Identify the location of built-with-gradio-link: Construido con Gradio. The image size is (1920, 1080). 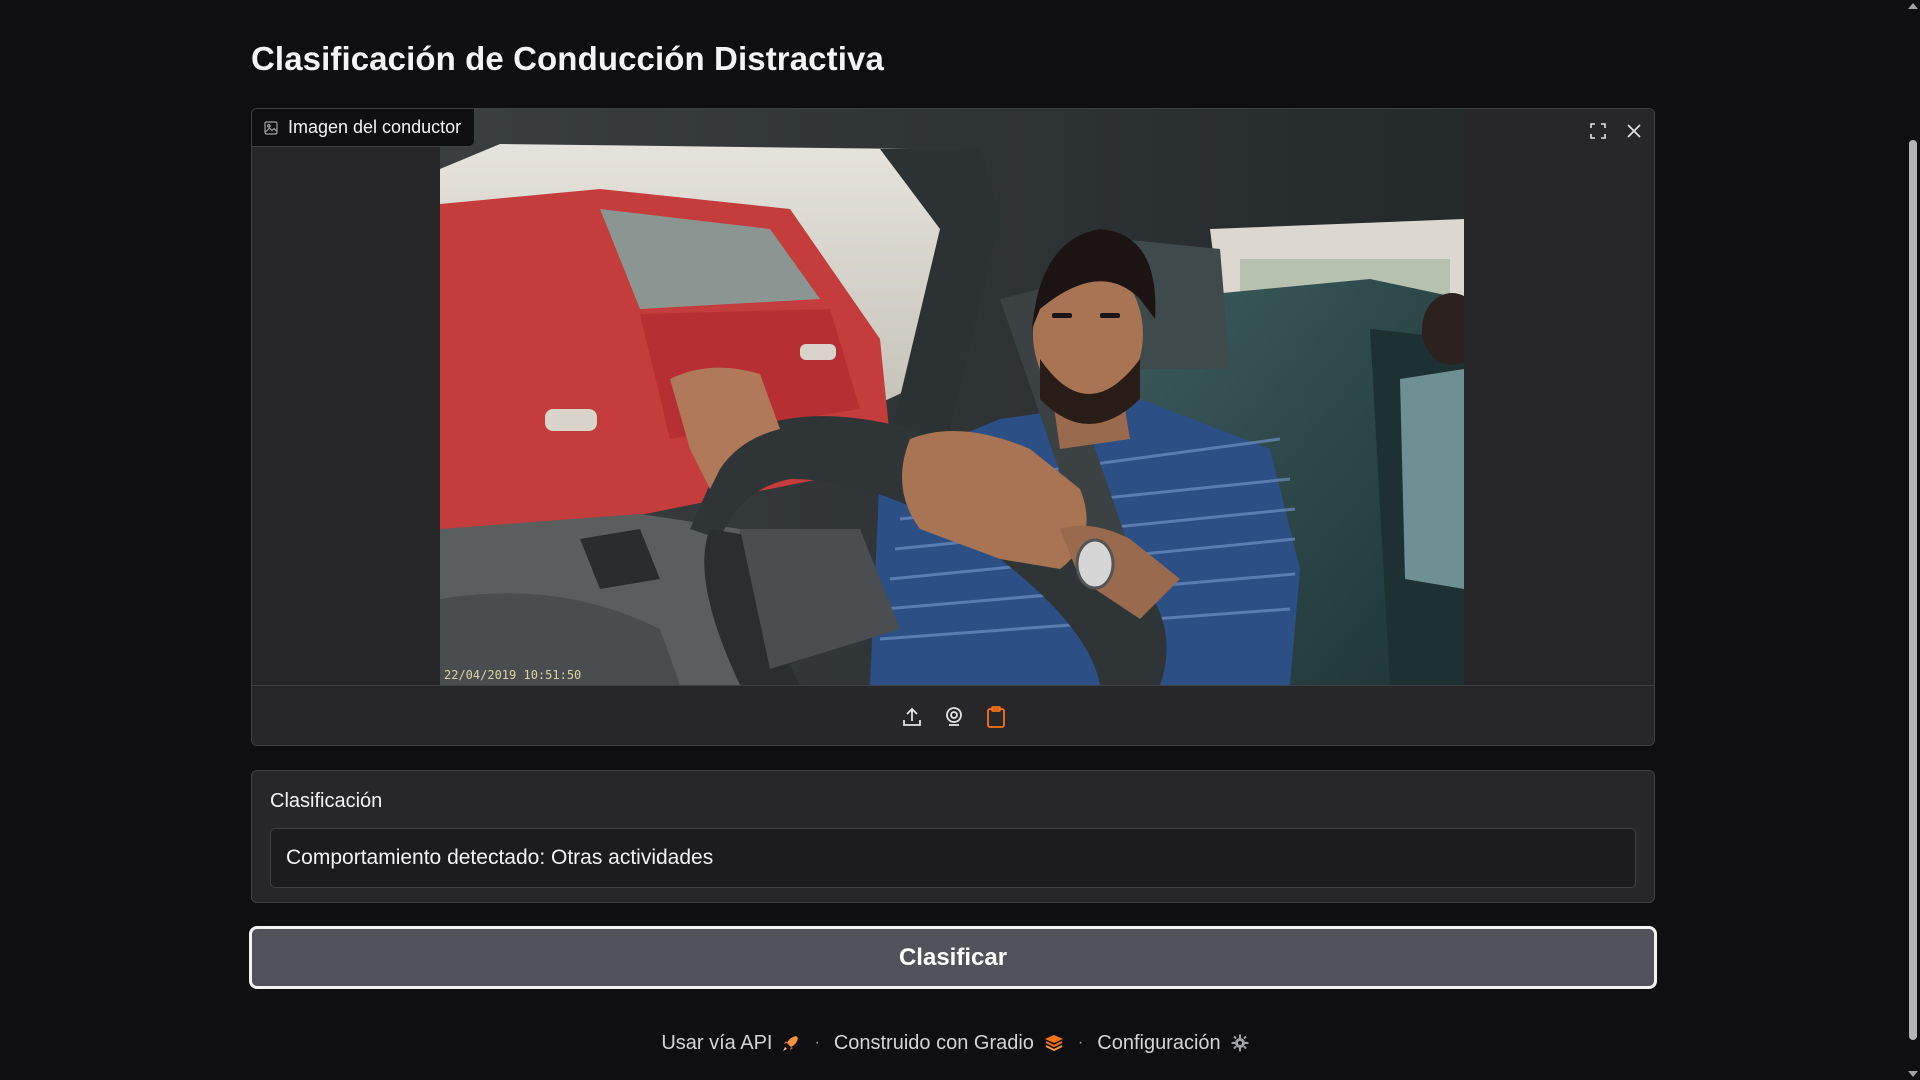
(949, 1043).